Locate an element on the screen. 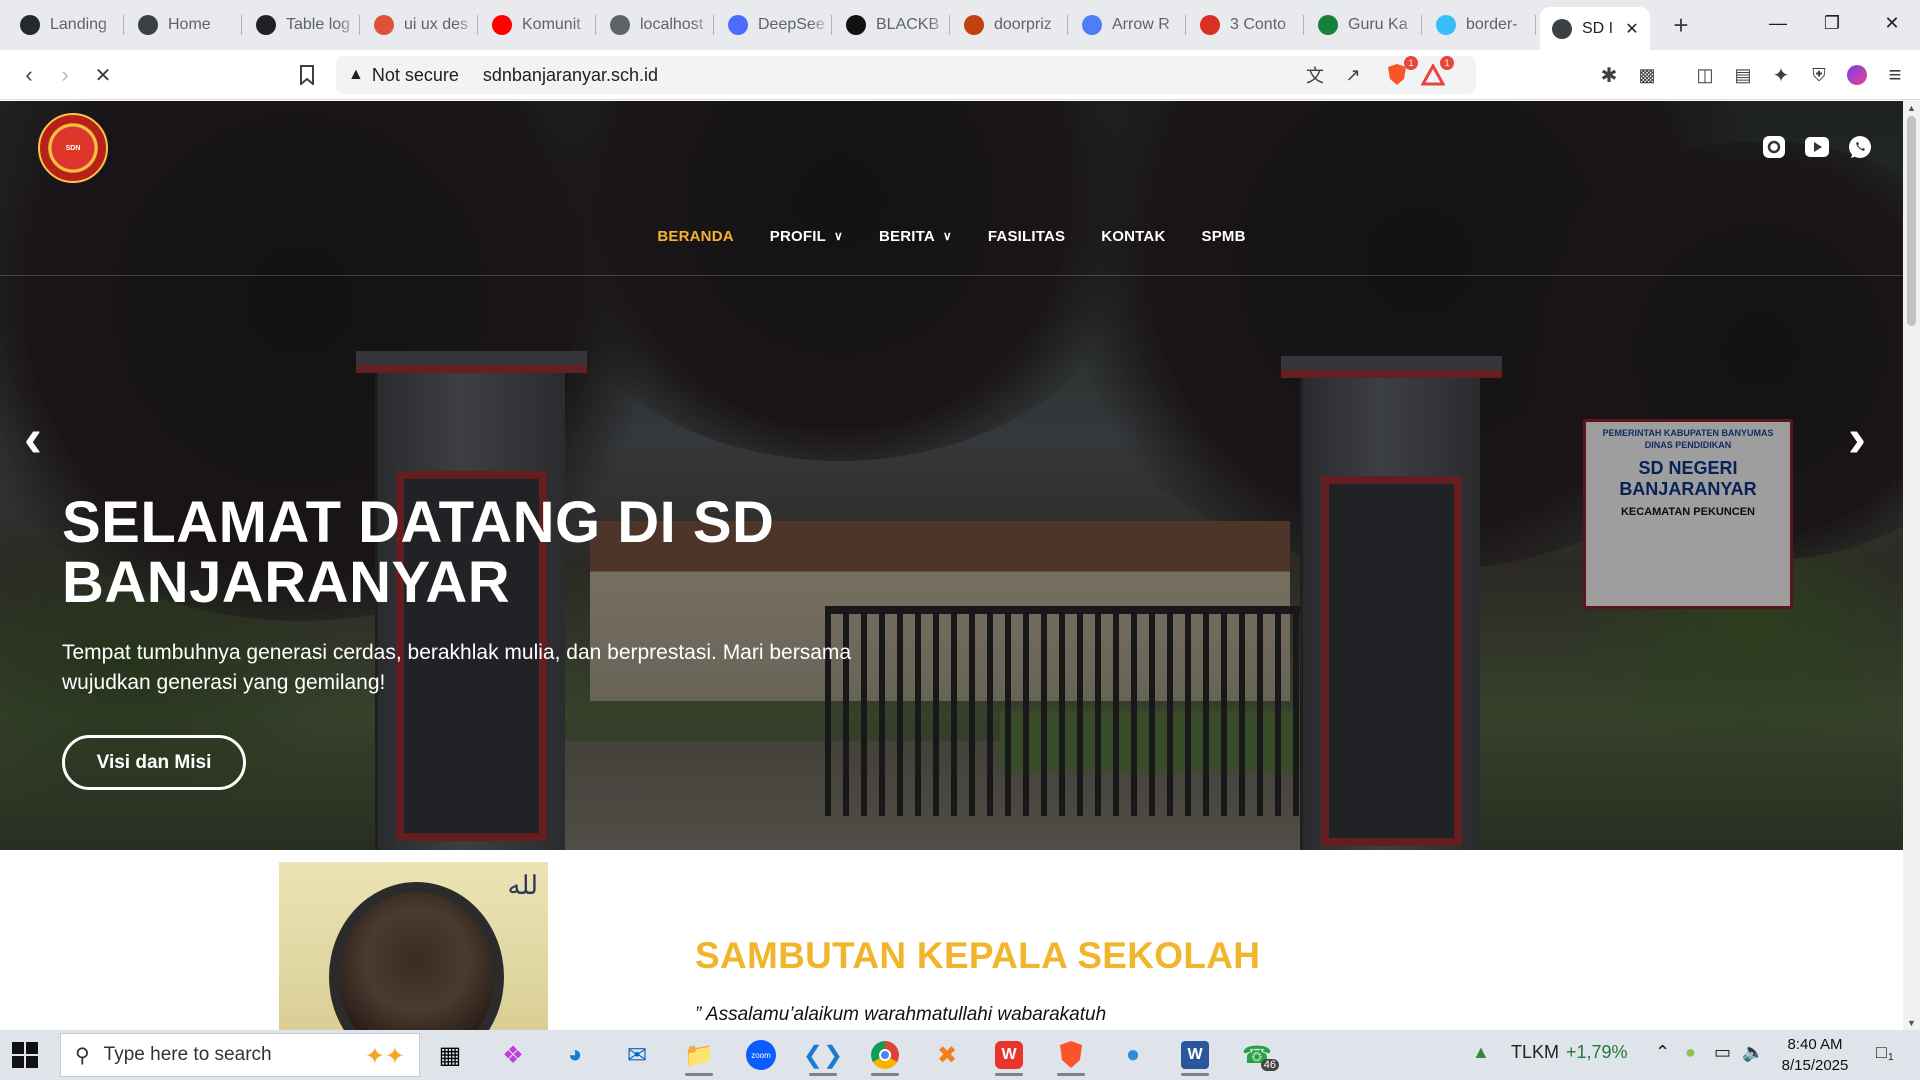 The image size is (1920, 1080). system-clock: 8:40 AM 8/15/2025 is located at coordinates (1815, 1055).